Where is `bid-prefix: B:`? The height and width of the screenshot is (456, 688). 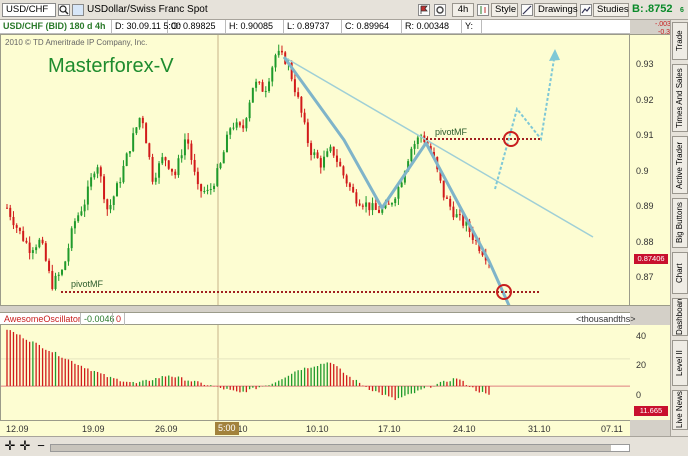
bid-prefix: B: is located at coordinates (638, 9).